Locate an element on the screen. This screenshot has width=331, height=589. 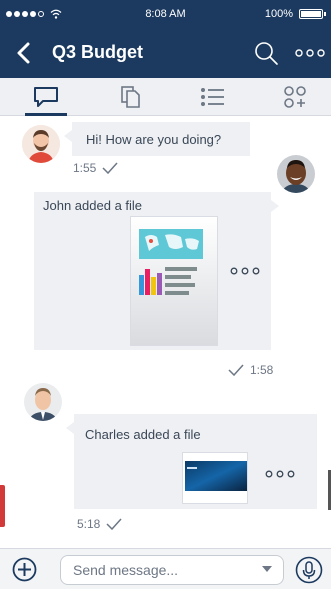
message-input is located at coordinates (172, 570).